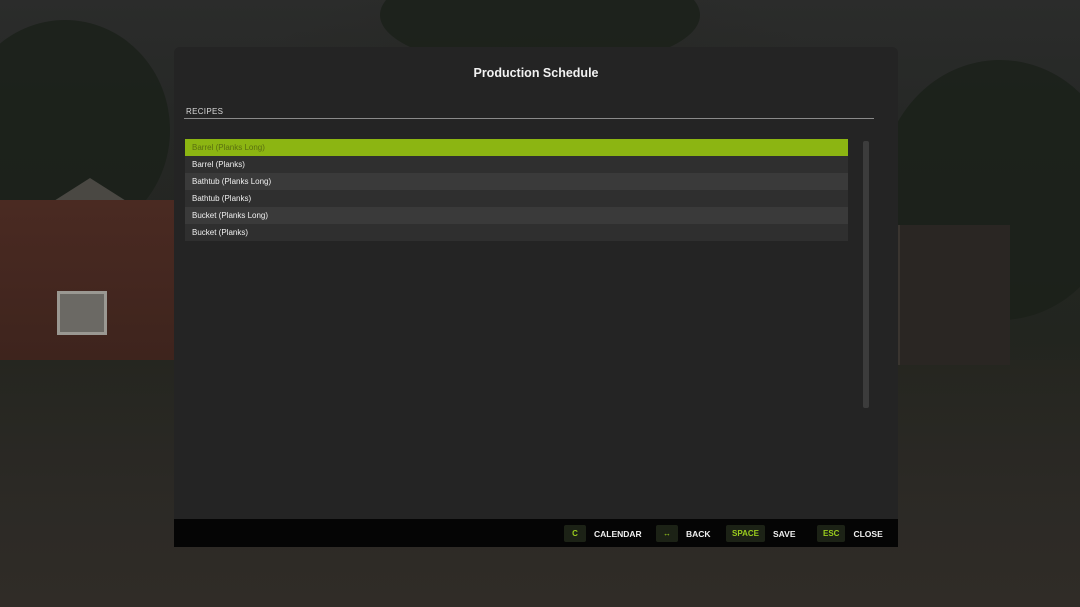 The image size is (1080, 607). I want to click on house, so click(87, 280).